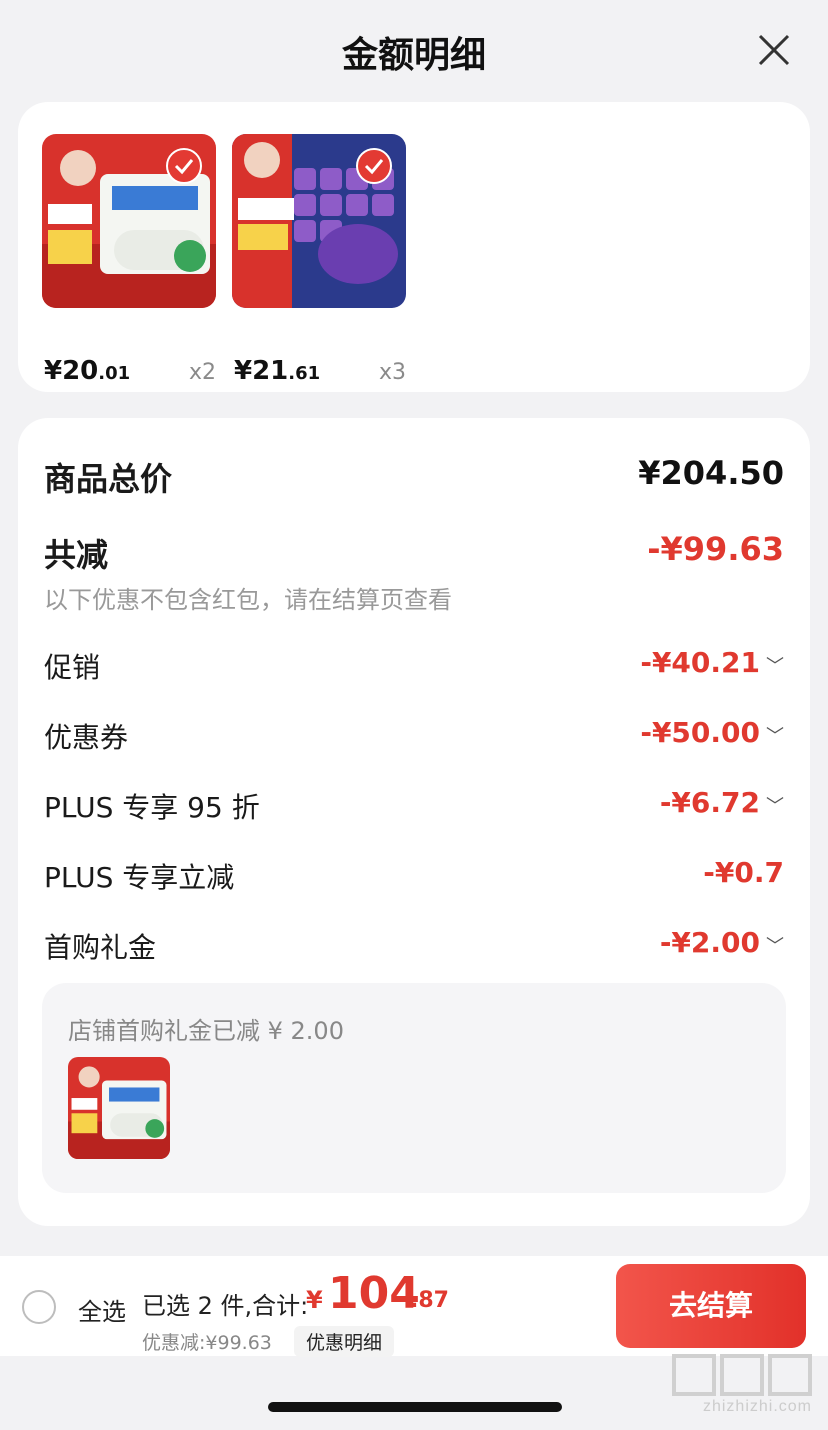 The image size is (828, 1430). What do you see at coordinates (414, 1088) in the screenshot?
I see `first-purchase-gift-panel: 店铺首购礼金已减 ¥ 2.00` at bounding box center [414, 1088].